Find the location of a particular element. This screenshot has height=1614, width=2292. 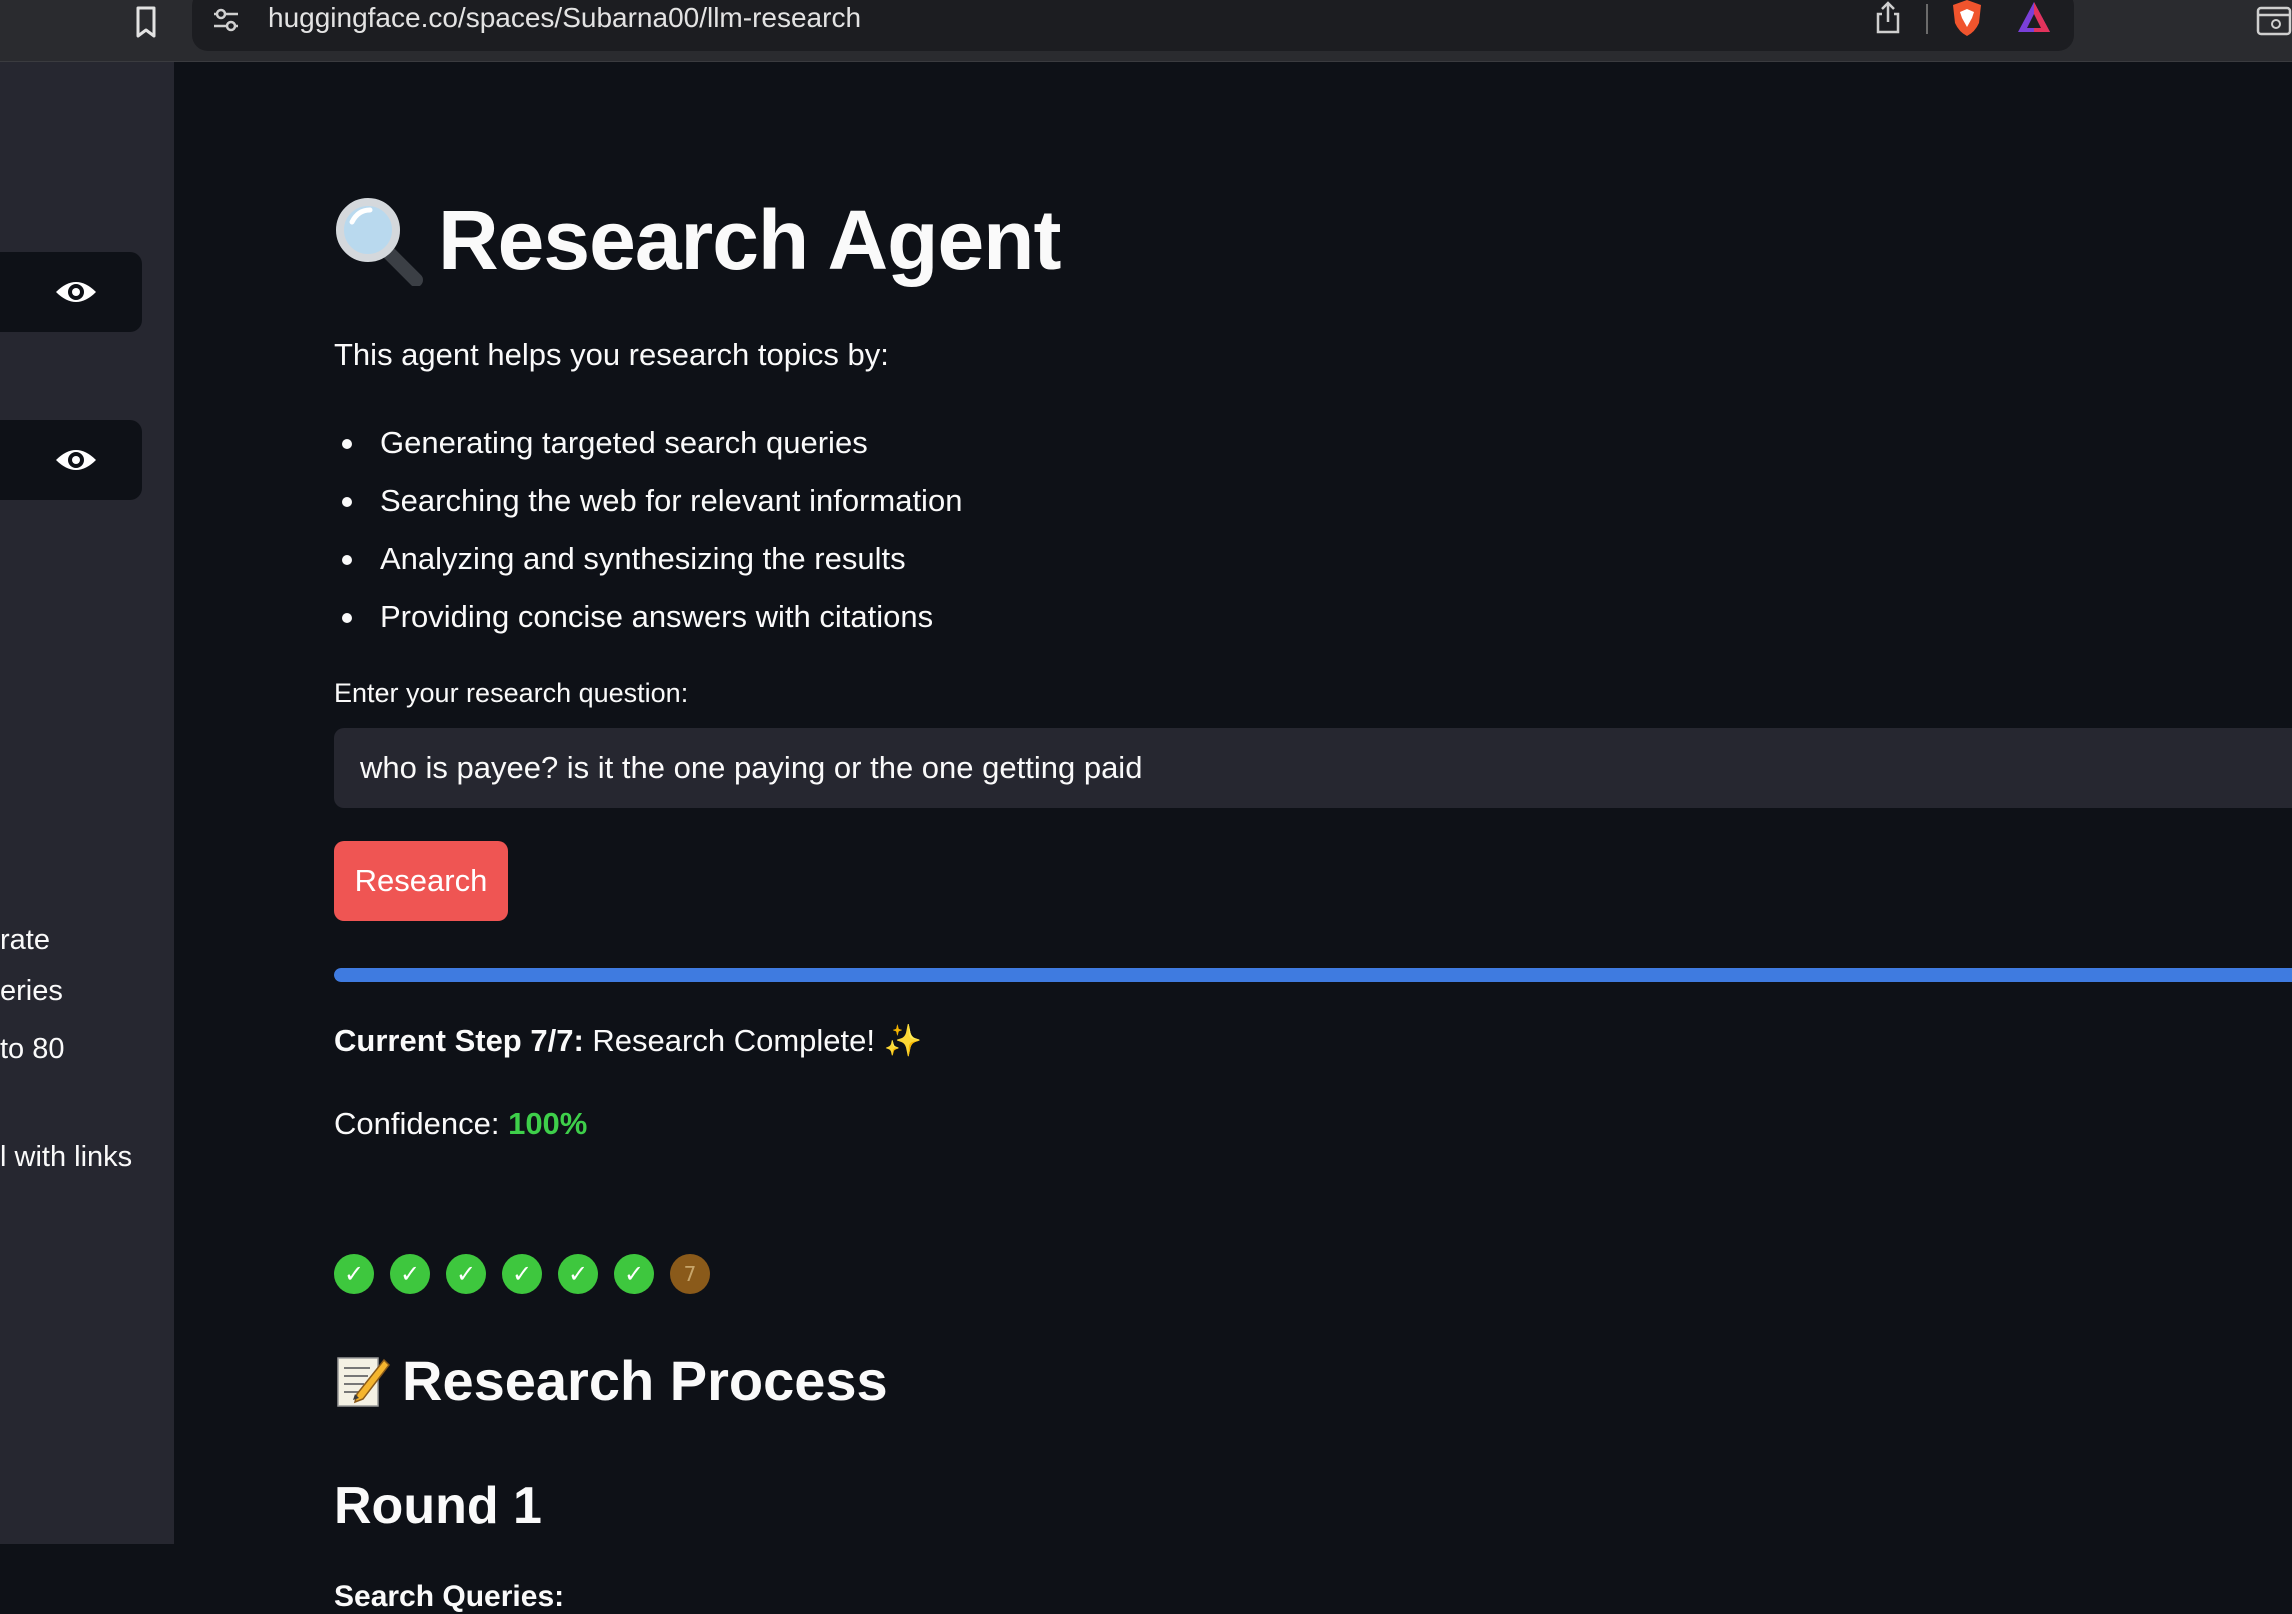

confidence-value: 100% is located at coordinates (548, 1123).